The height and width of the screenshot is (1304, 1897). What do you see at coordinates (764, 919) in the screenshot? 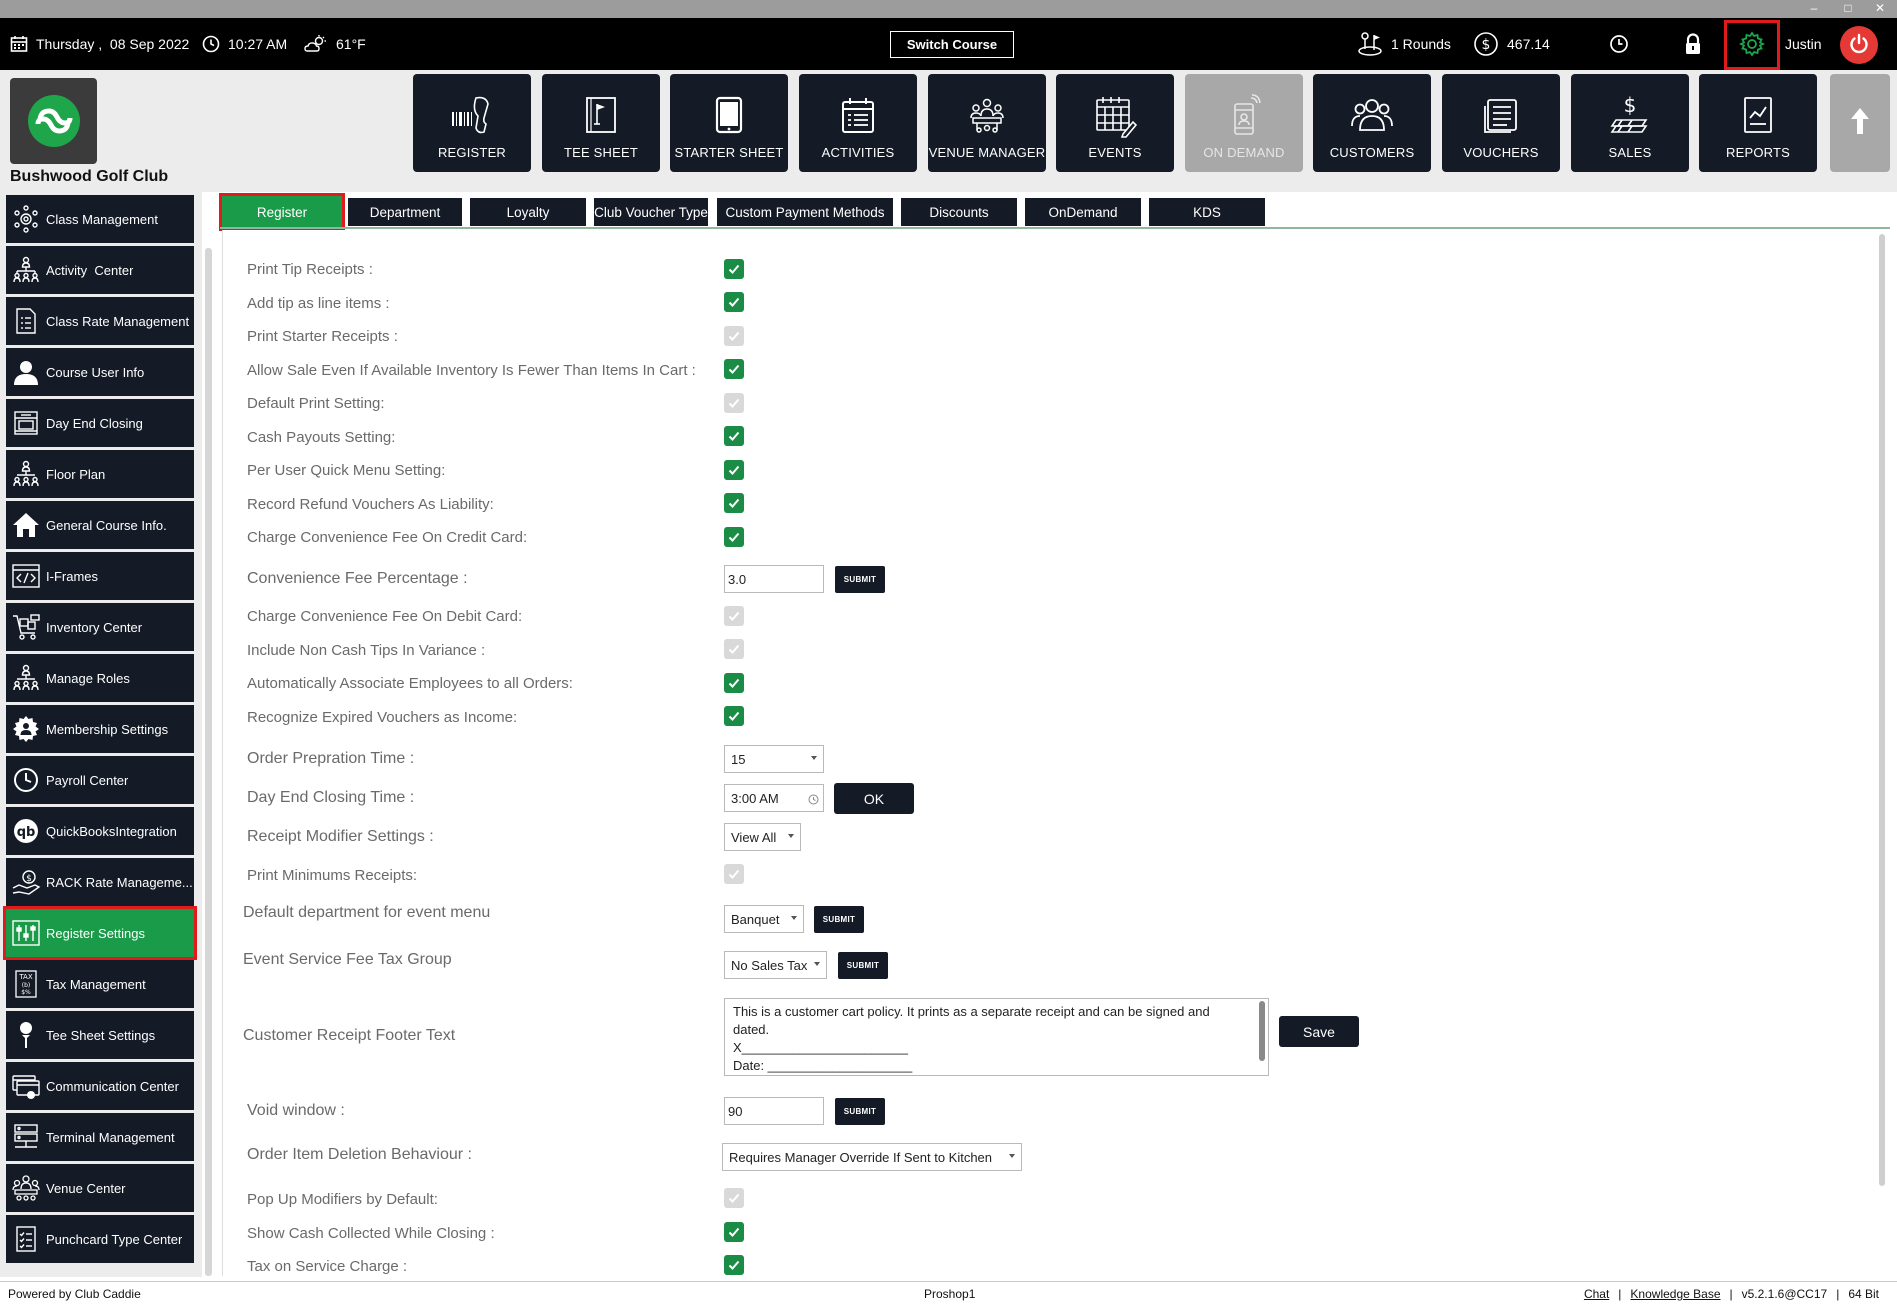
I see `default-department-event-select: Banquet` at bounding box center [764, 919].